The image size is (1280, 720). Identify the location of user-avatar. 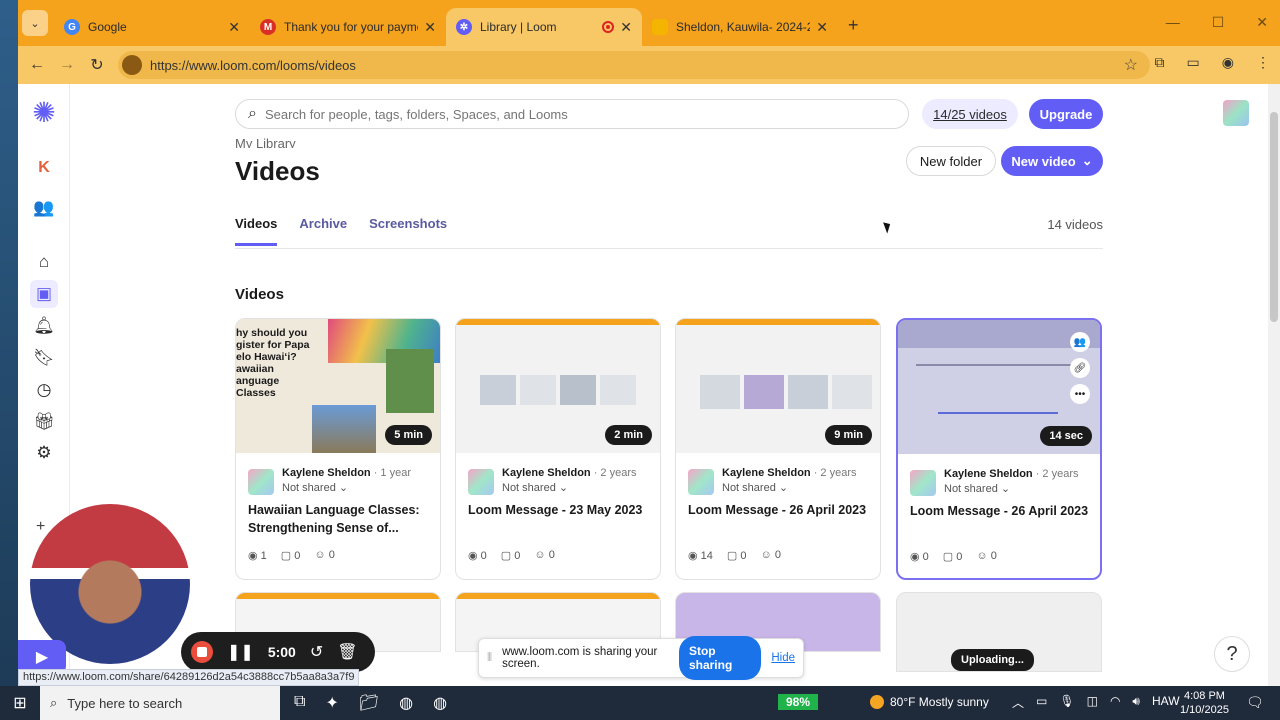
(1236, 113).